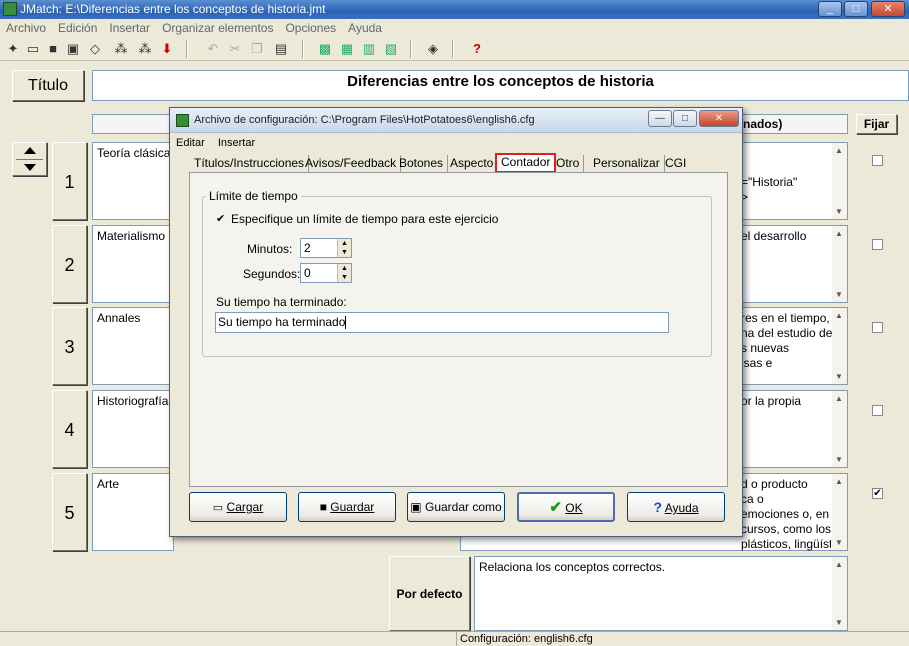 Image resolution: width=909 pixels, height=646 pixels. What do you see at coordinates (77, 28) in the screenshot?
I see `menu-edicion: Edición` at bounding box center [77, 28].